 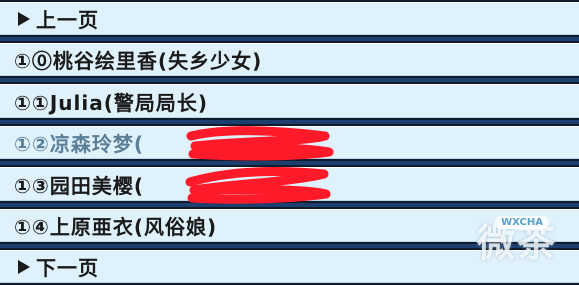 What do you see at coordinates (289, 225) in the screenshot?
I see `menu-item: ①④上原亜衣(风俗娘)` at bounding box center [289, 225].